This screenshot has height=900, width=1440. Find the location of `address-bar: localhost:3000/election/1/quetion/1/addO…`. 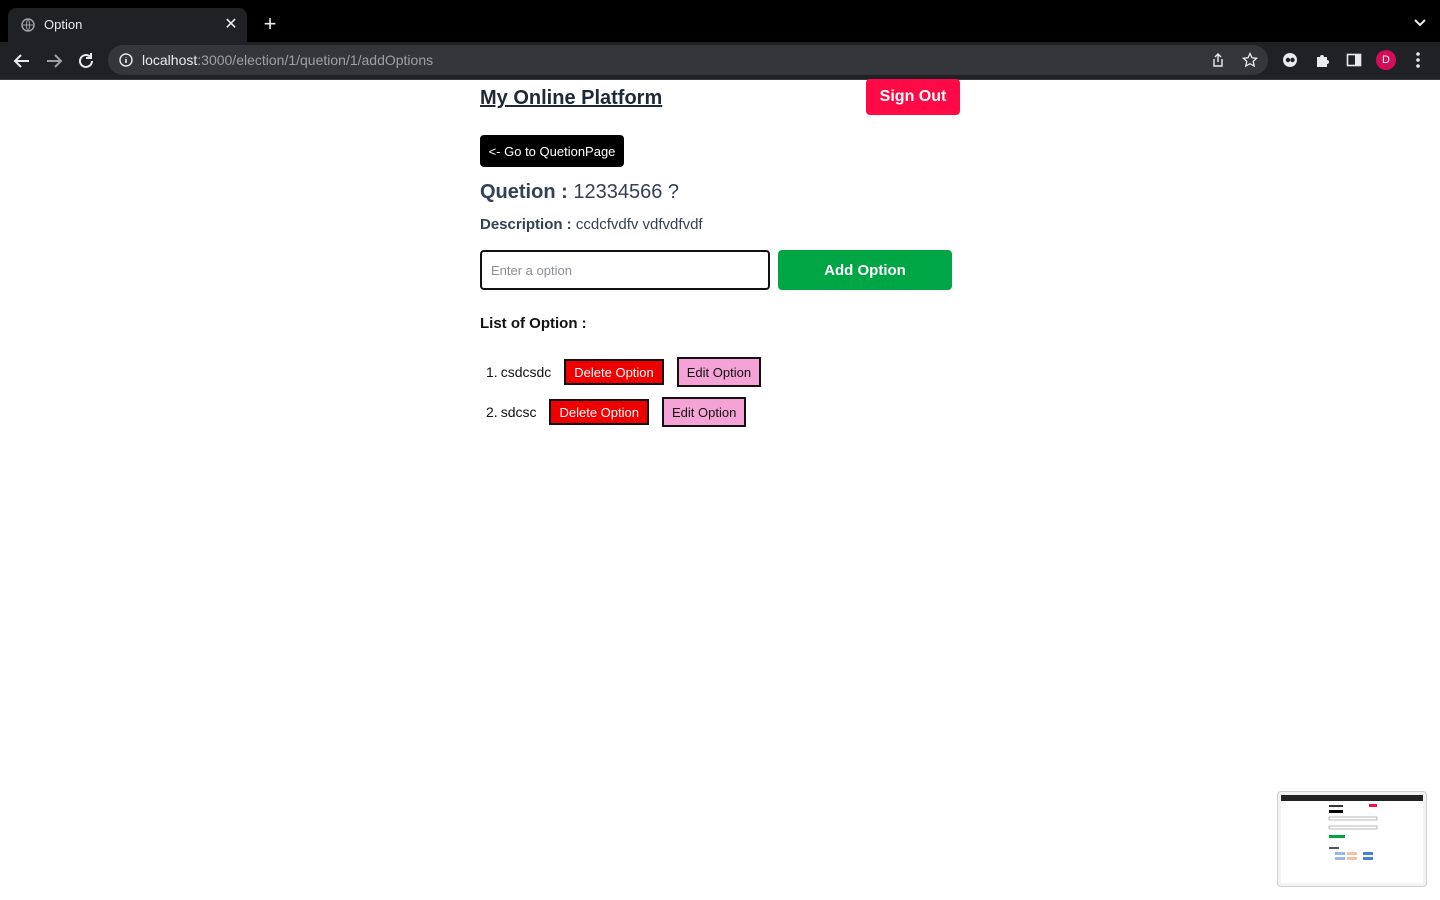

address-bar: localhost:3000/election/1/quetion/1/addO… is located at coordinates (688, 60).